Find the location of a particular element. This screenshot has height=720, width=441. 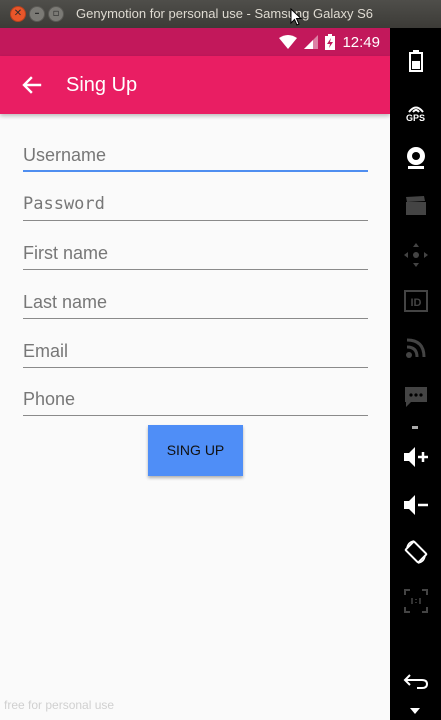

wifi-icon is located at coordinates (288, 42).